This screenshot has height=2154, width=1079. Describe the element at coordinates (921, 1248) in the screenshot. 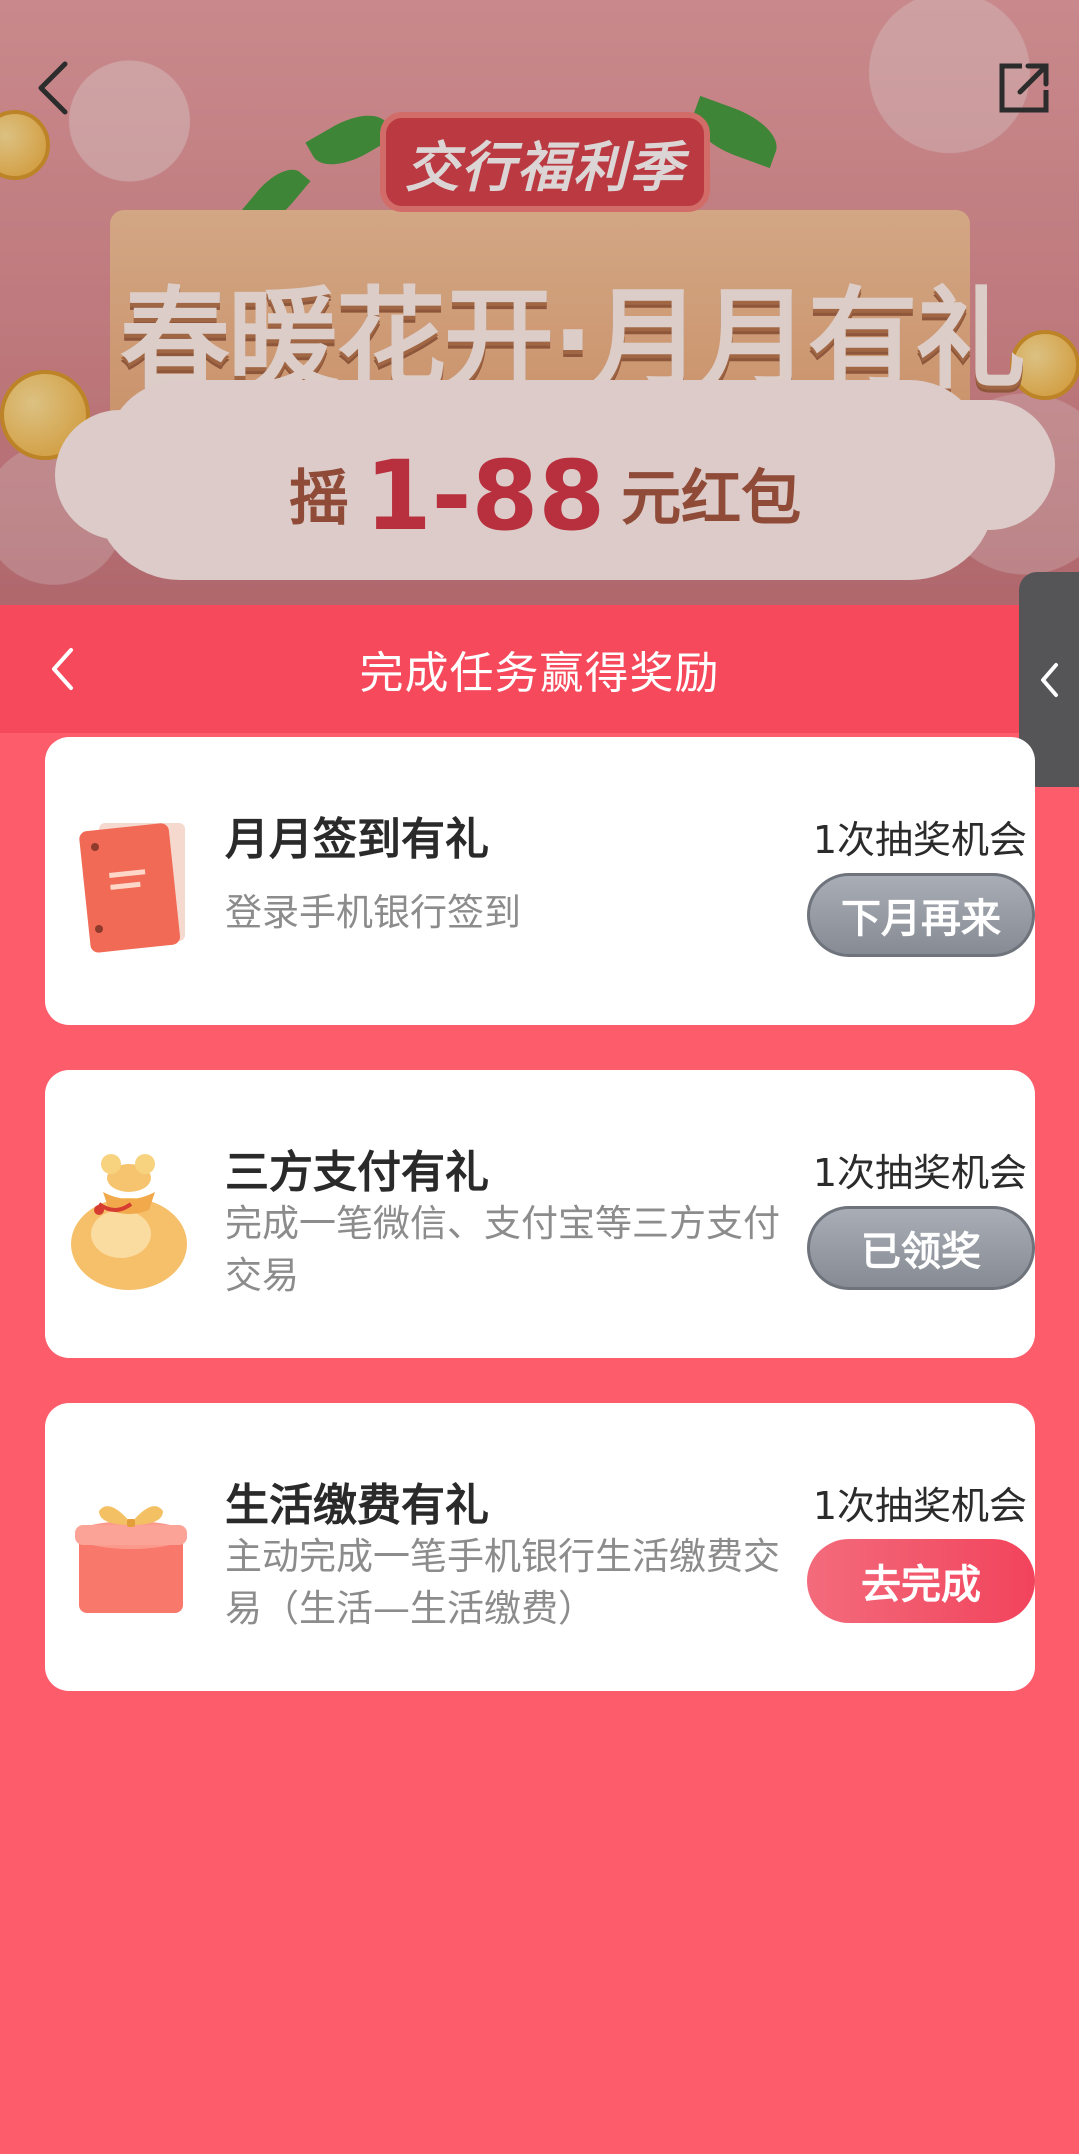

I see `reward-claimed-button: 已领奖` at that location.